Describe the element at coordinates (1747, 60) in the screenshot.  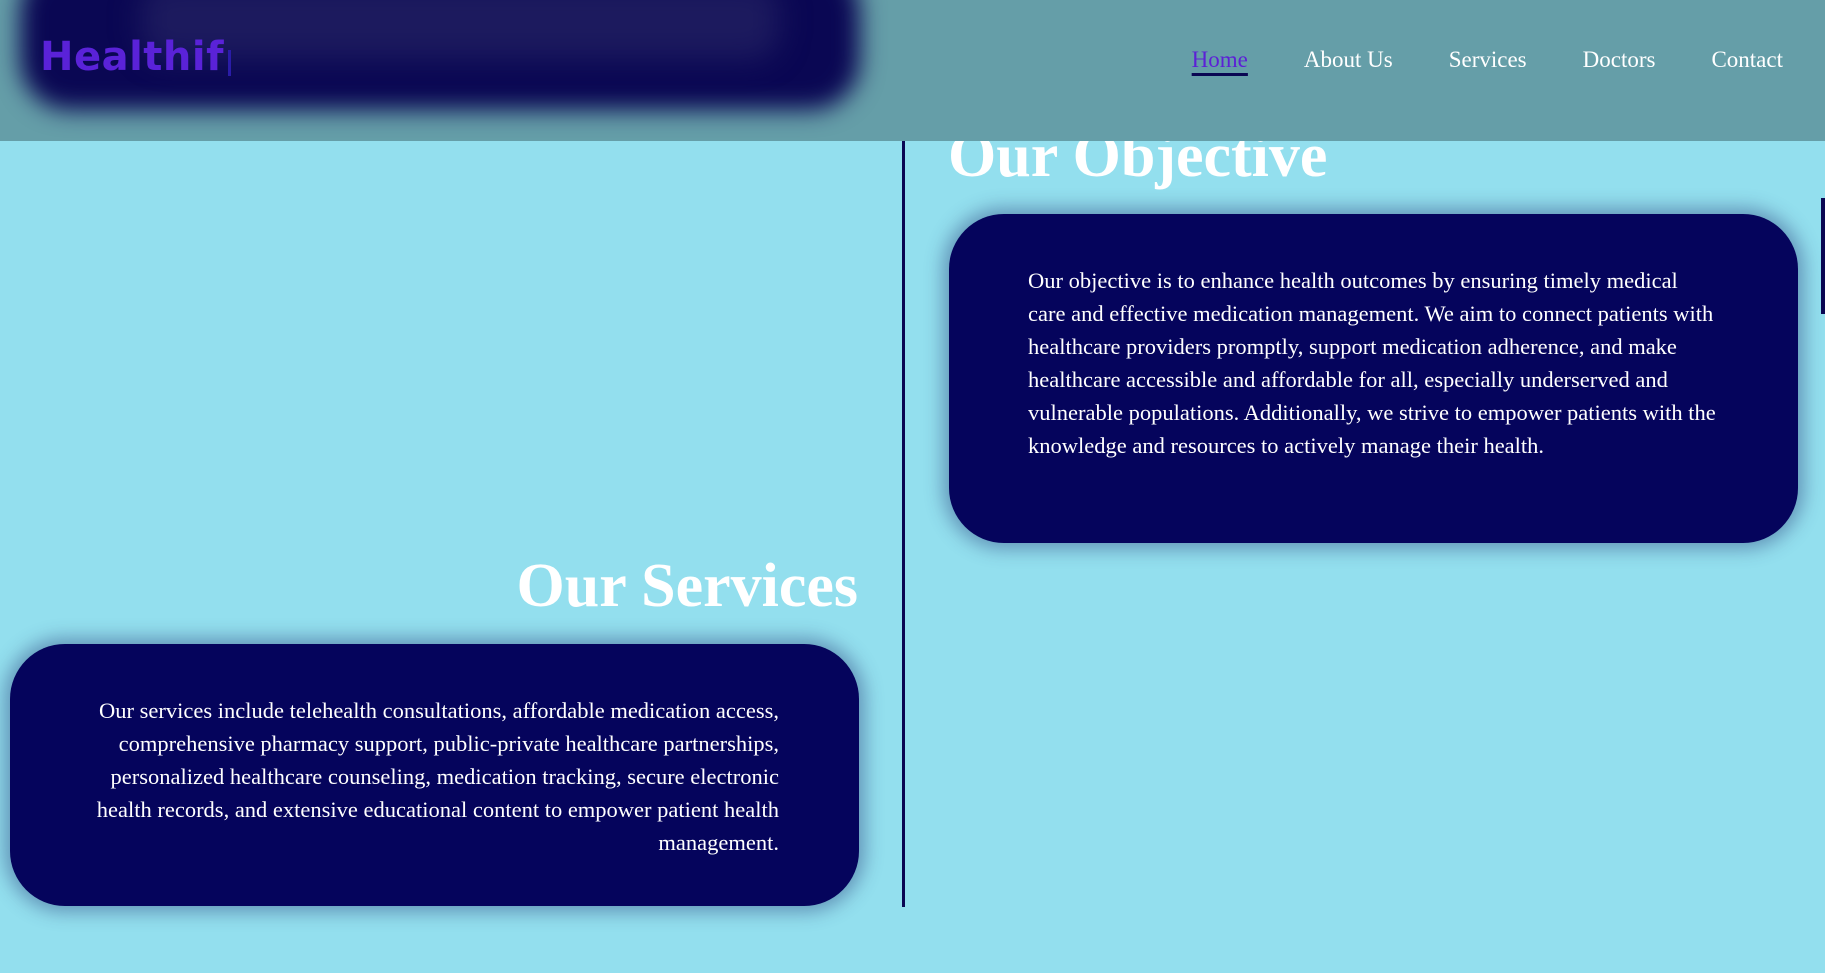
I see `nav-contact-link: Contact` at that location.